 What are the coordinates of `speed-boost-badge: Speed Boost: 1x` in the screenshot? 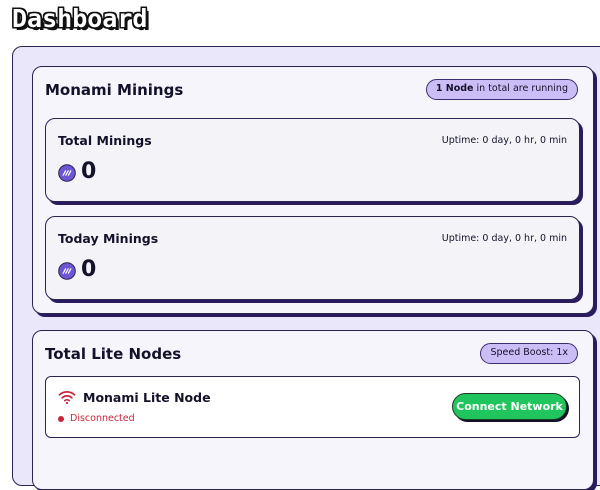 It's located at (529, 353).